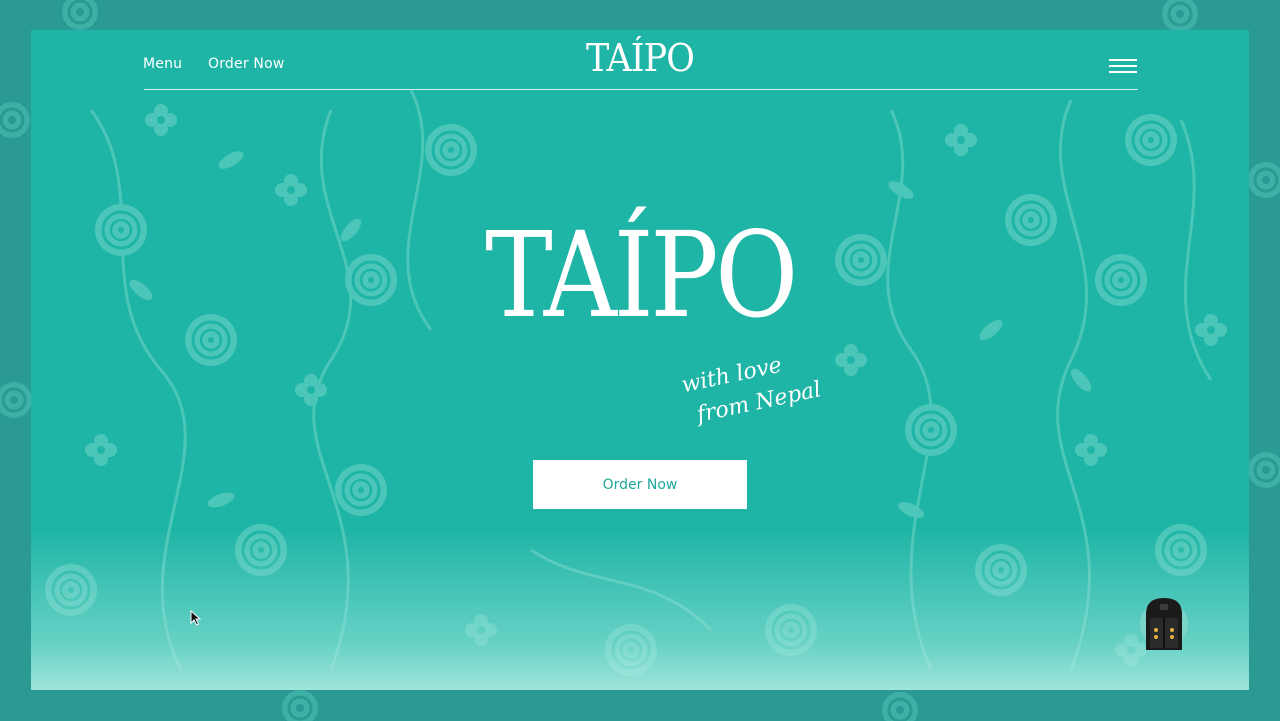  Describe the element at coordinates (1124, 67) in the screenshot. I see `hamburger-icon` at that location.